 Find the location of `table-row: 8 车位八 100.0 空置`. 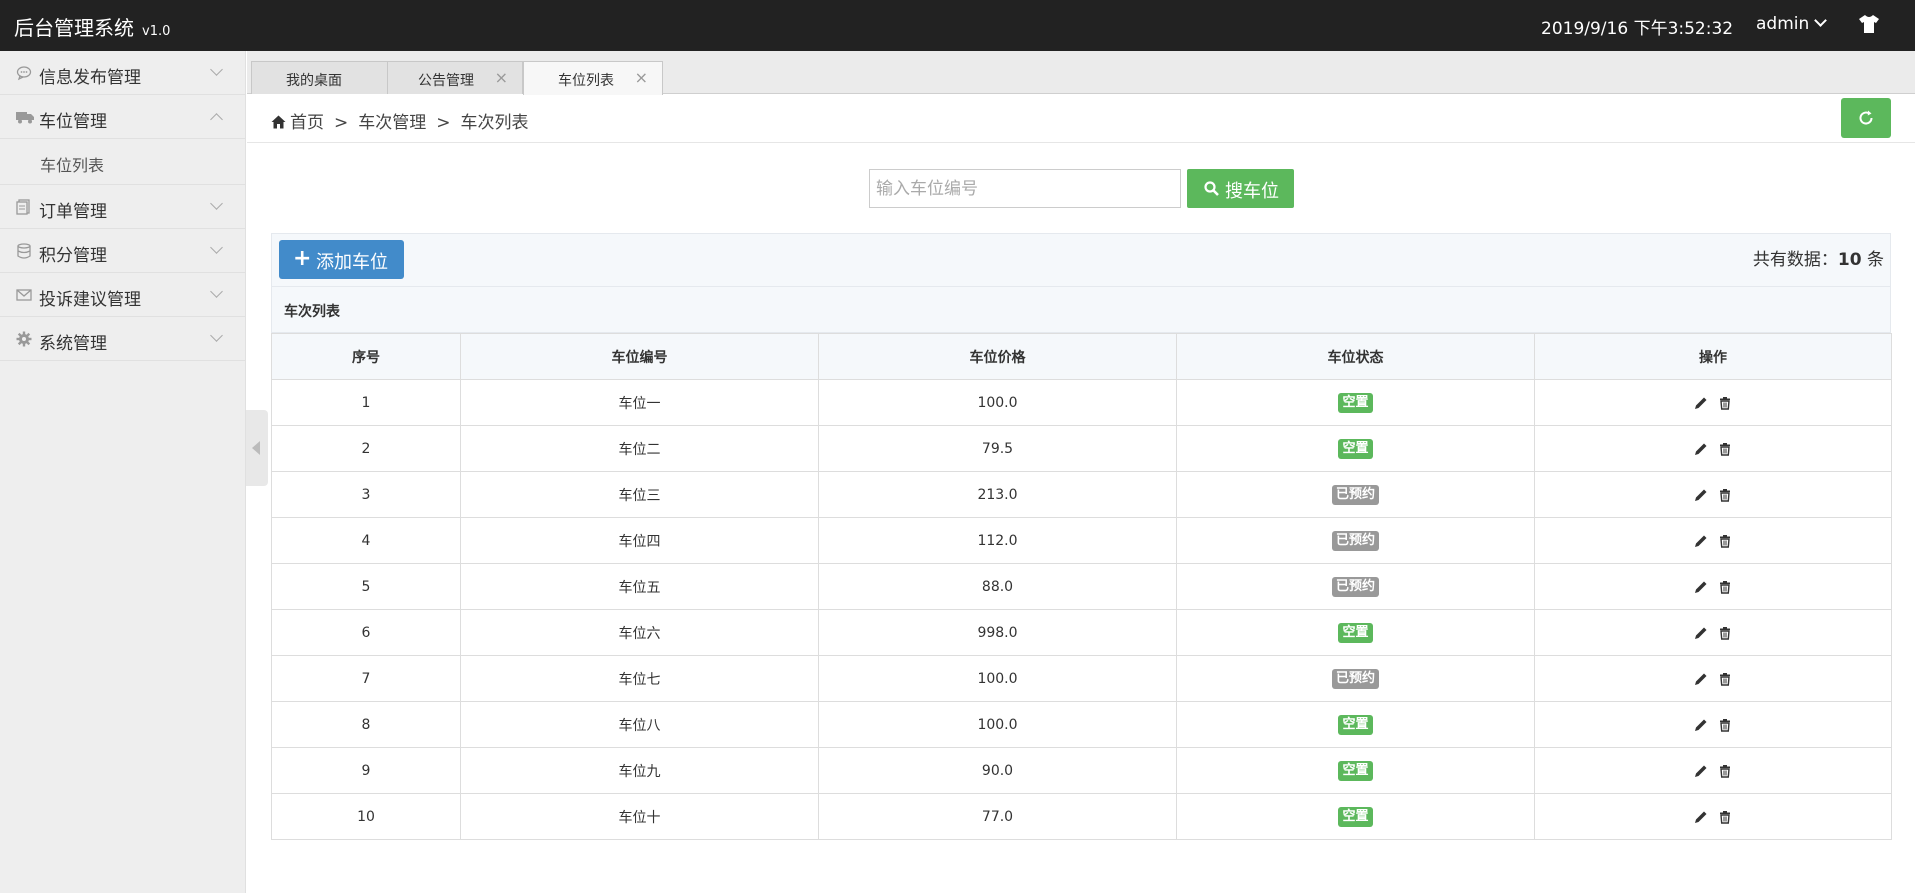

table-row: 8 车位八 100.0 空置 is located at coordinates (1081, 724).